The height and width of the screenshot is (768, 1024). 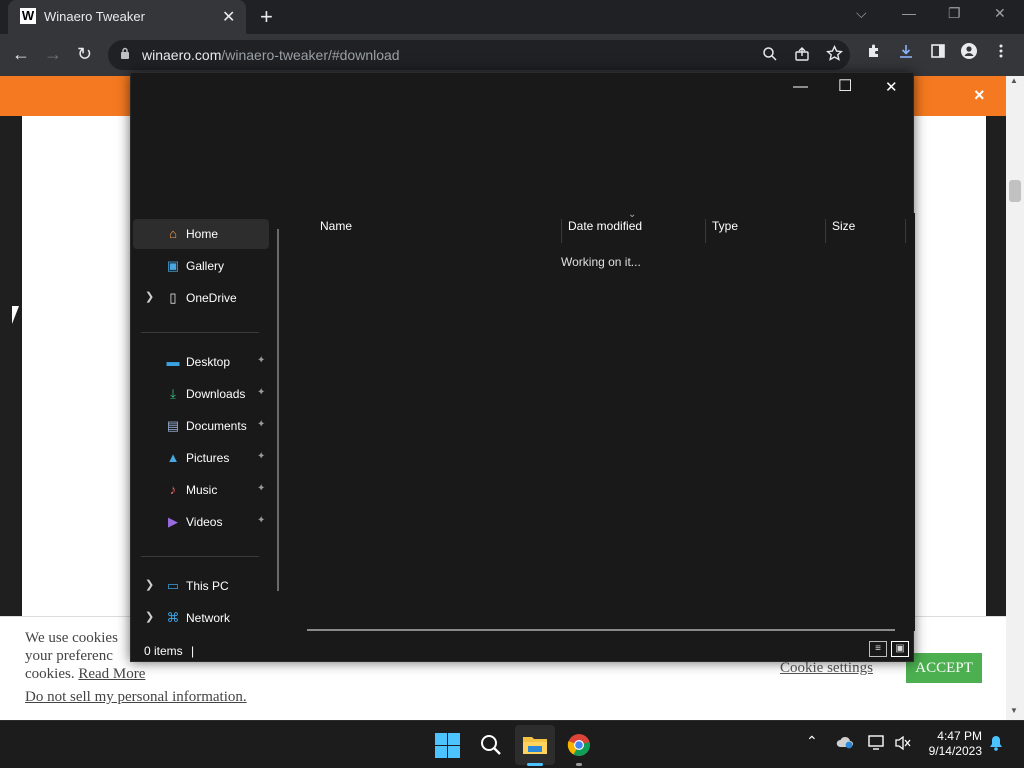 I want to click on nav-label-network: Network, so click(x=208, y=618).